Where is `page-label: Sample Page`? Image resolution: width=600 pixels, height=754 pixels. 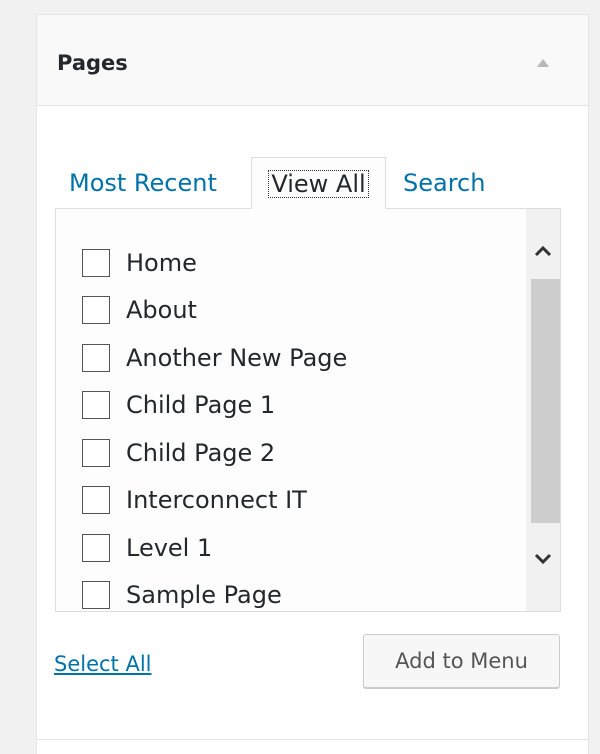 page-label: Sample Page is located at coordinates (204, 595).